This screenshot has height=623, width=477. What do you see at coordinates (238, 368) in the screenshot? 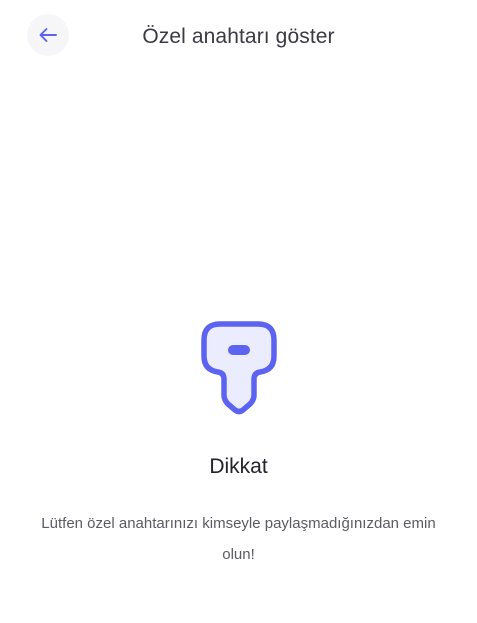
I see `key-icon` at bounding box center [238, 368].